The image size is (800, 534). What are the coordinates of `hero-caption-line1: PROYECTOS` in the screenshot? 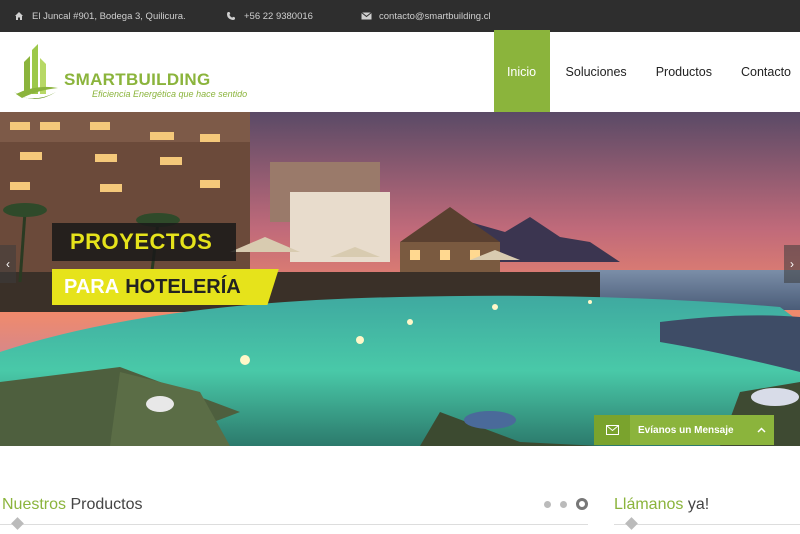 It's located at (144, 242).